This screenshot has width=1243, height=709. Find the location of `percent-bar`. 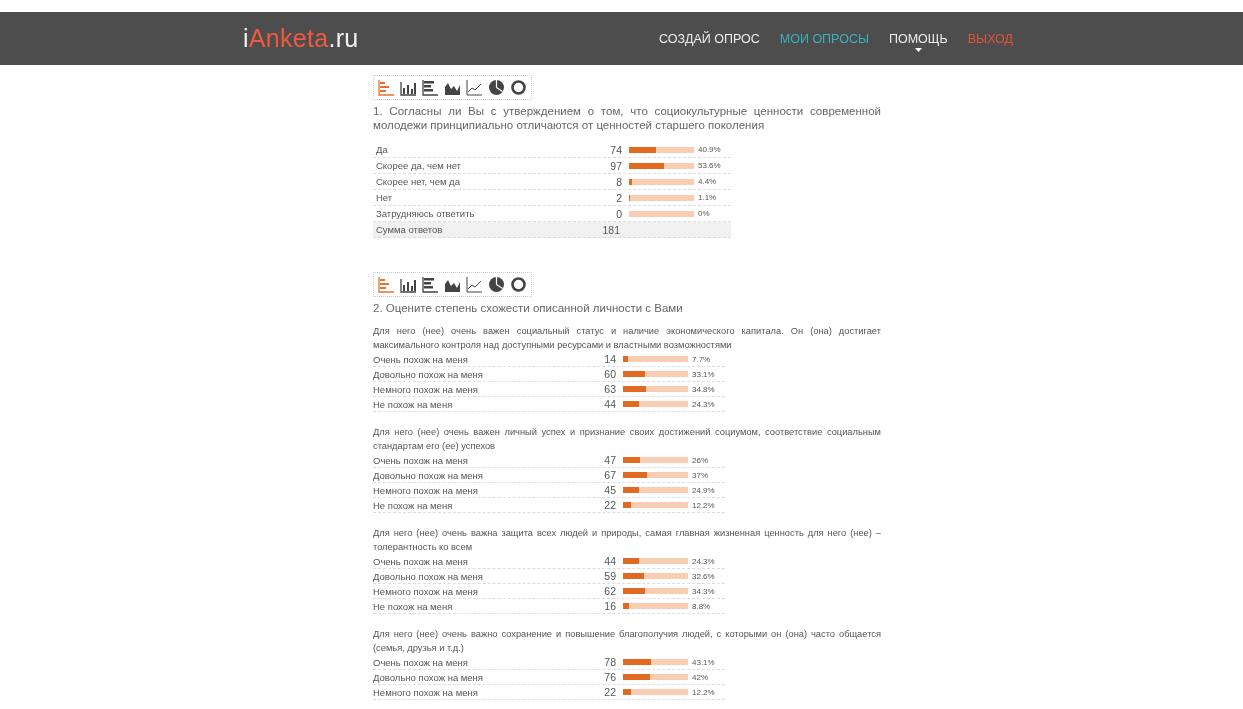

percent-bar is located at coordinates (661, 213).